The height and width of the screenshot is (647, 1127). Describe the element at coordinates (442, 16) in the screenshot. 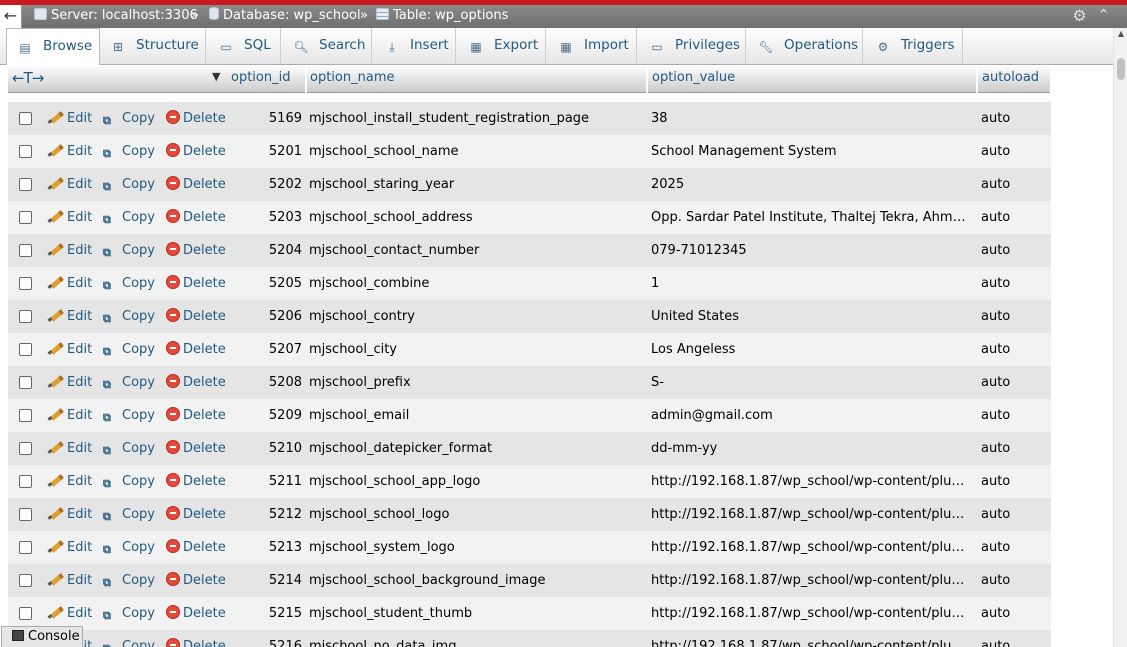

I see `breadcrumb-table: Table: wp_options` at that location.